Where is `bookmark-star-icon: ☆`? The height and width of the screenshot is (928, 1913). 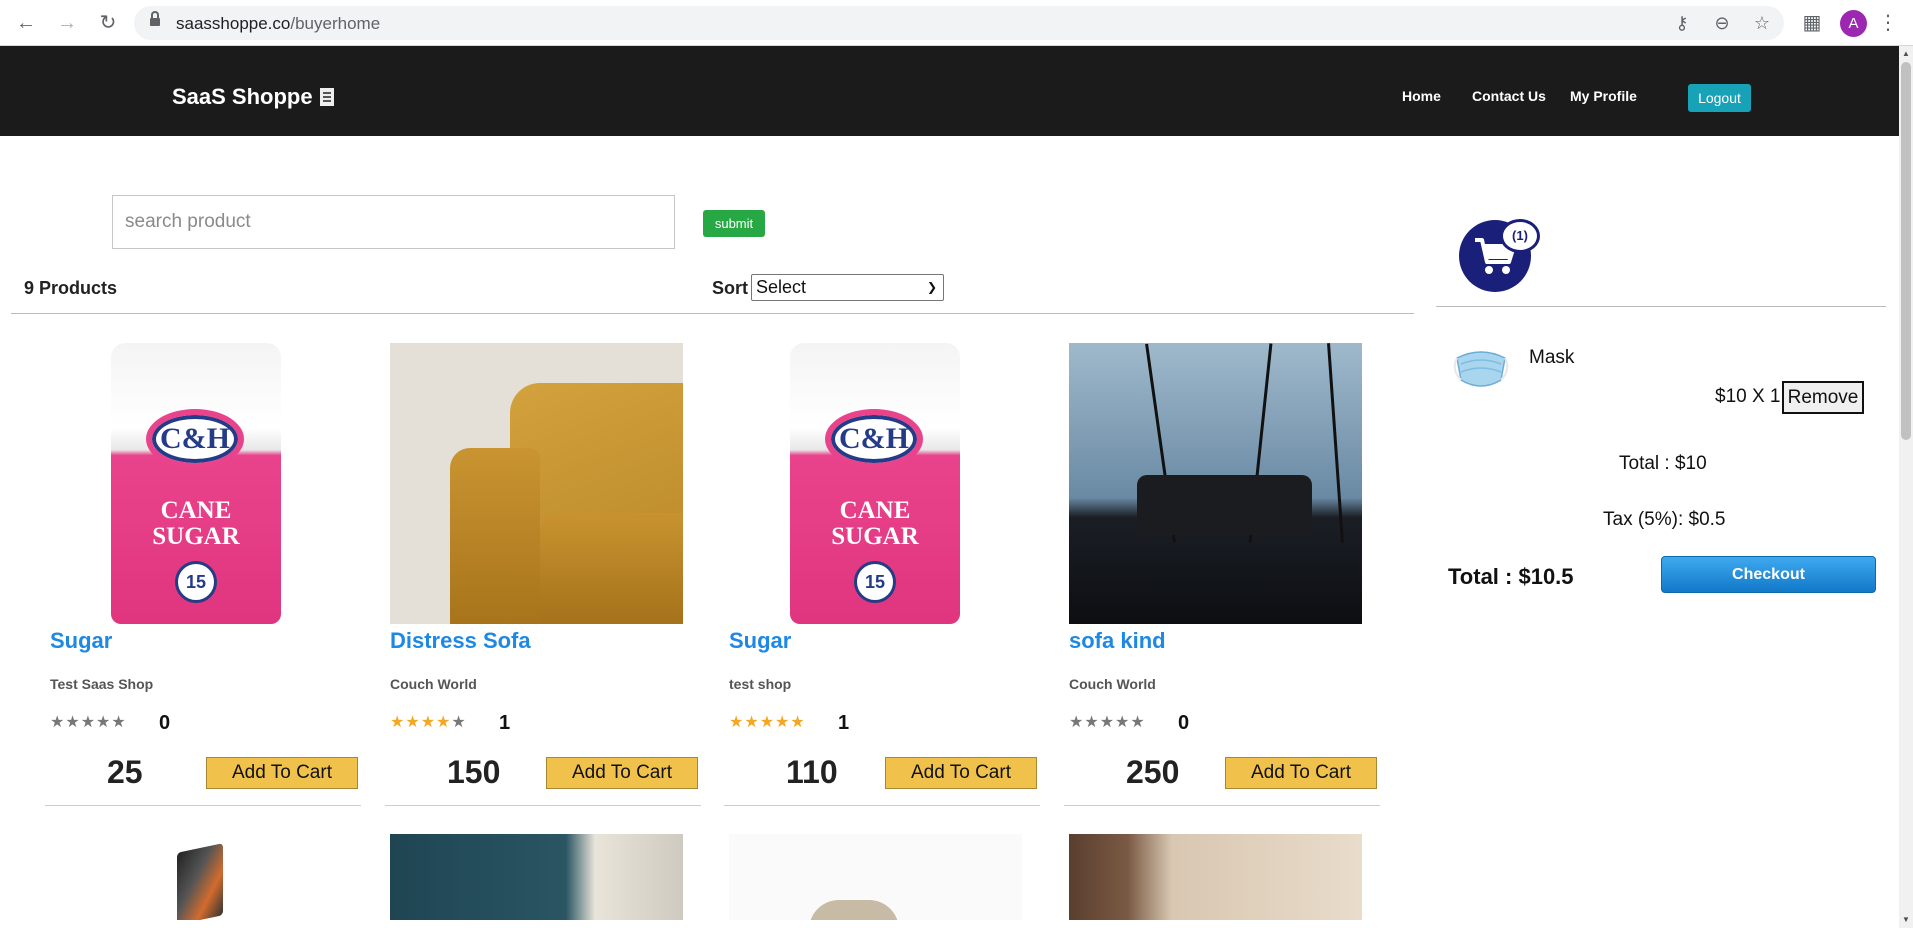
bookmark-star-icon: ☆ is located at coordinates (1762, 23).